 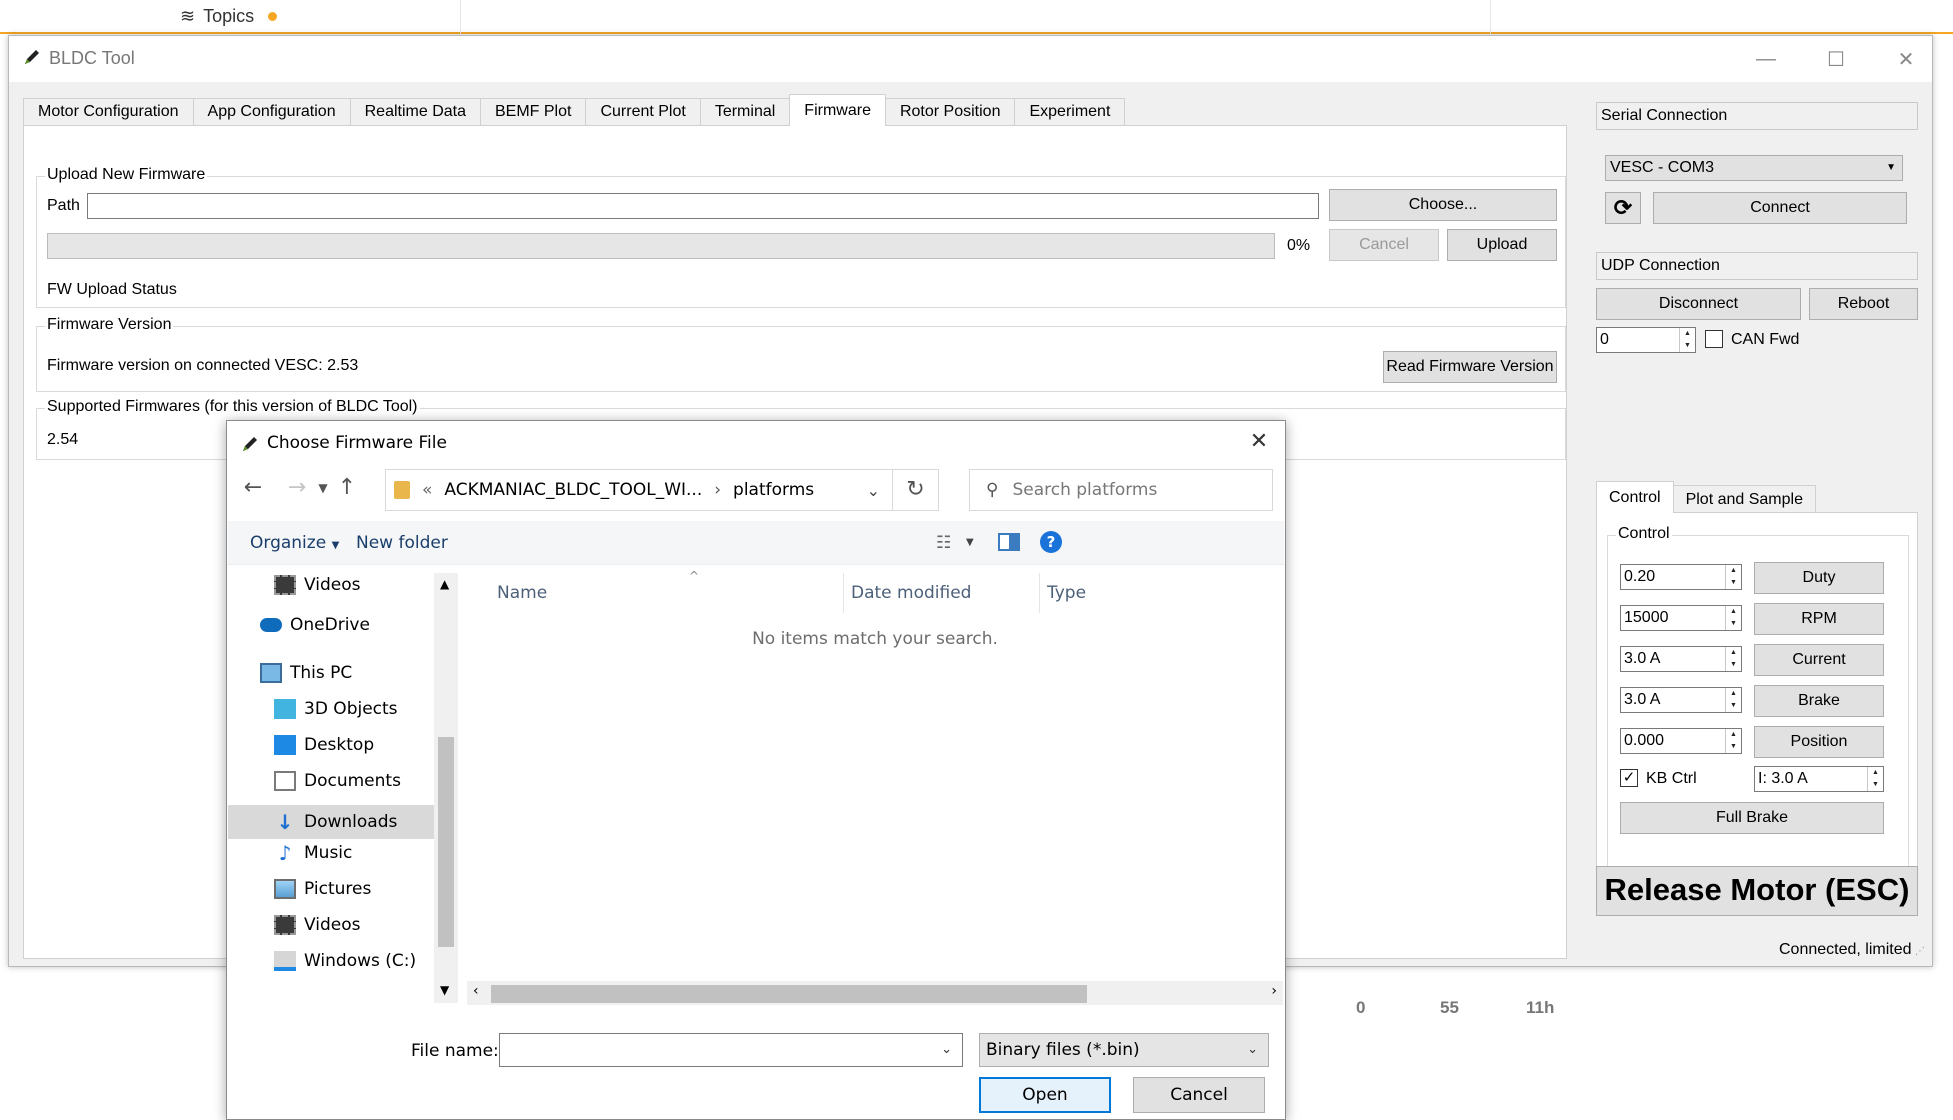 What do you see at coordinates (533, 112) in the screenshot?
I see `tab-bemf-plot: BEMF Plot` at bounding box center [533, 112].